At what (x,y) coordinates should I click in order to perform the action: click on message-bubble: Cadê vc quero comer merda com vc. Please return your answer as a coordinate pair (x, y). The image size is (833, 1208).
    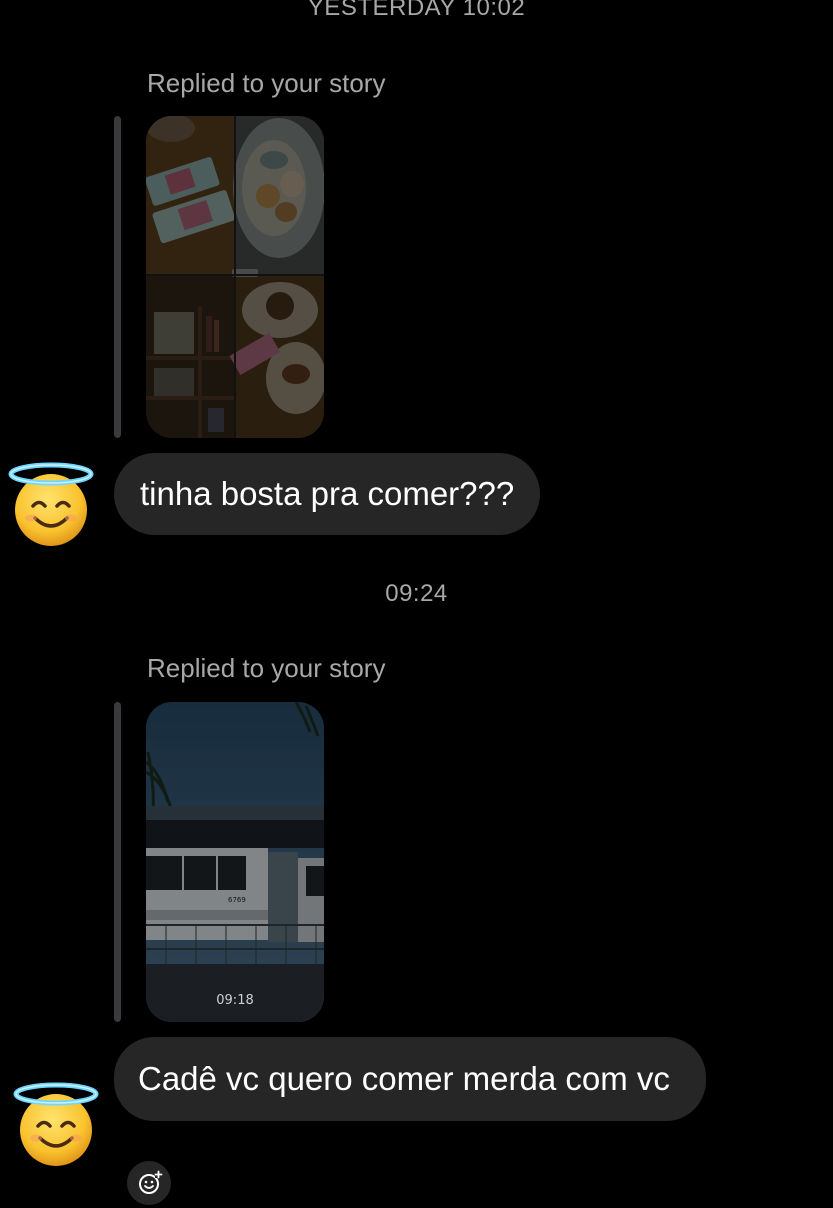
    Looking at the image, I should click on (410, 1079).